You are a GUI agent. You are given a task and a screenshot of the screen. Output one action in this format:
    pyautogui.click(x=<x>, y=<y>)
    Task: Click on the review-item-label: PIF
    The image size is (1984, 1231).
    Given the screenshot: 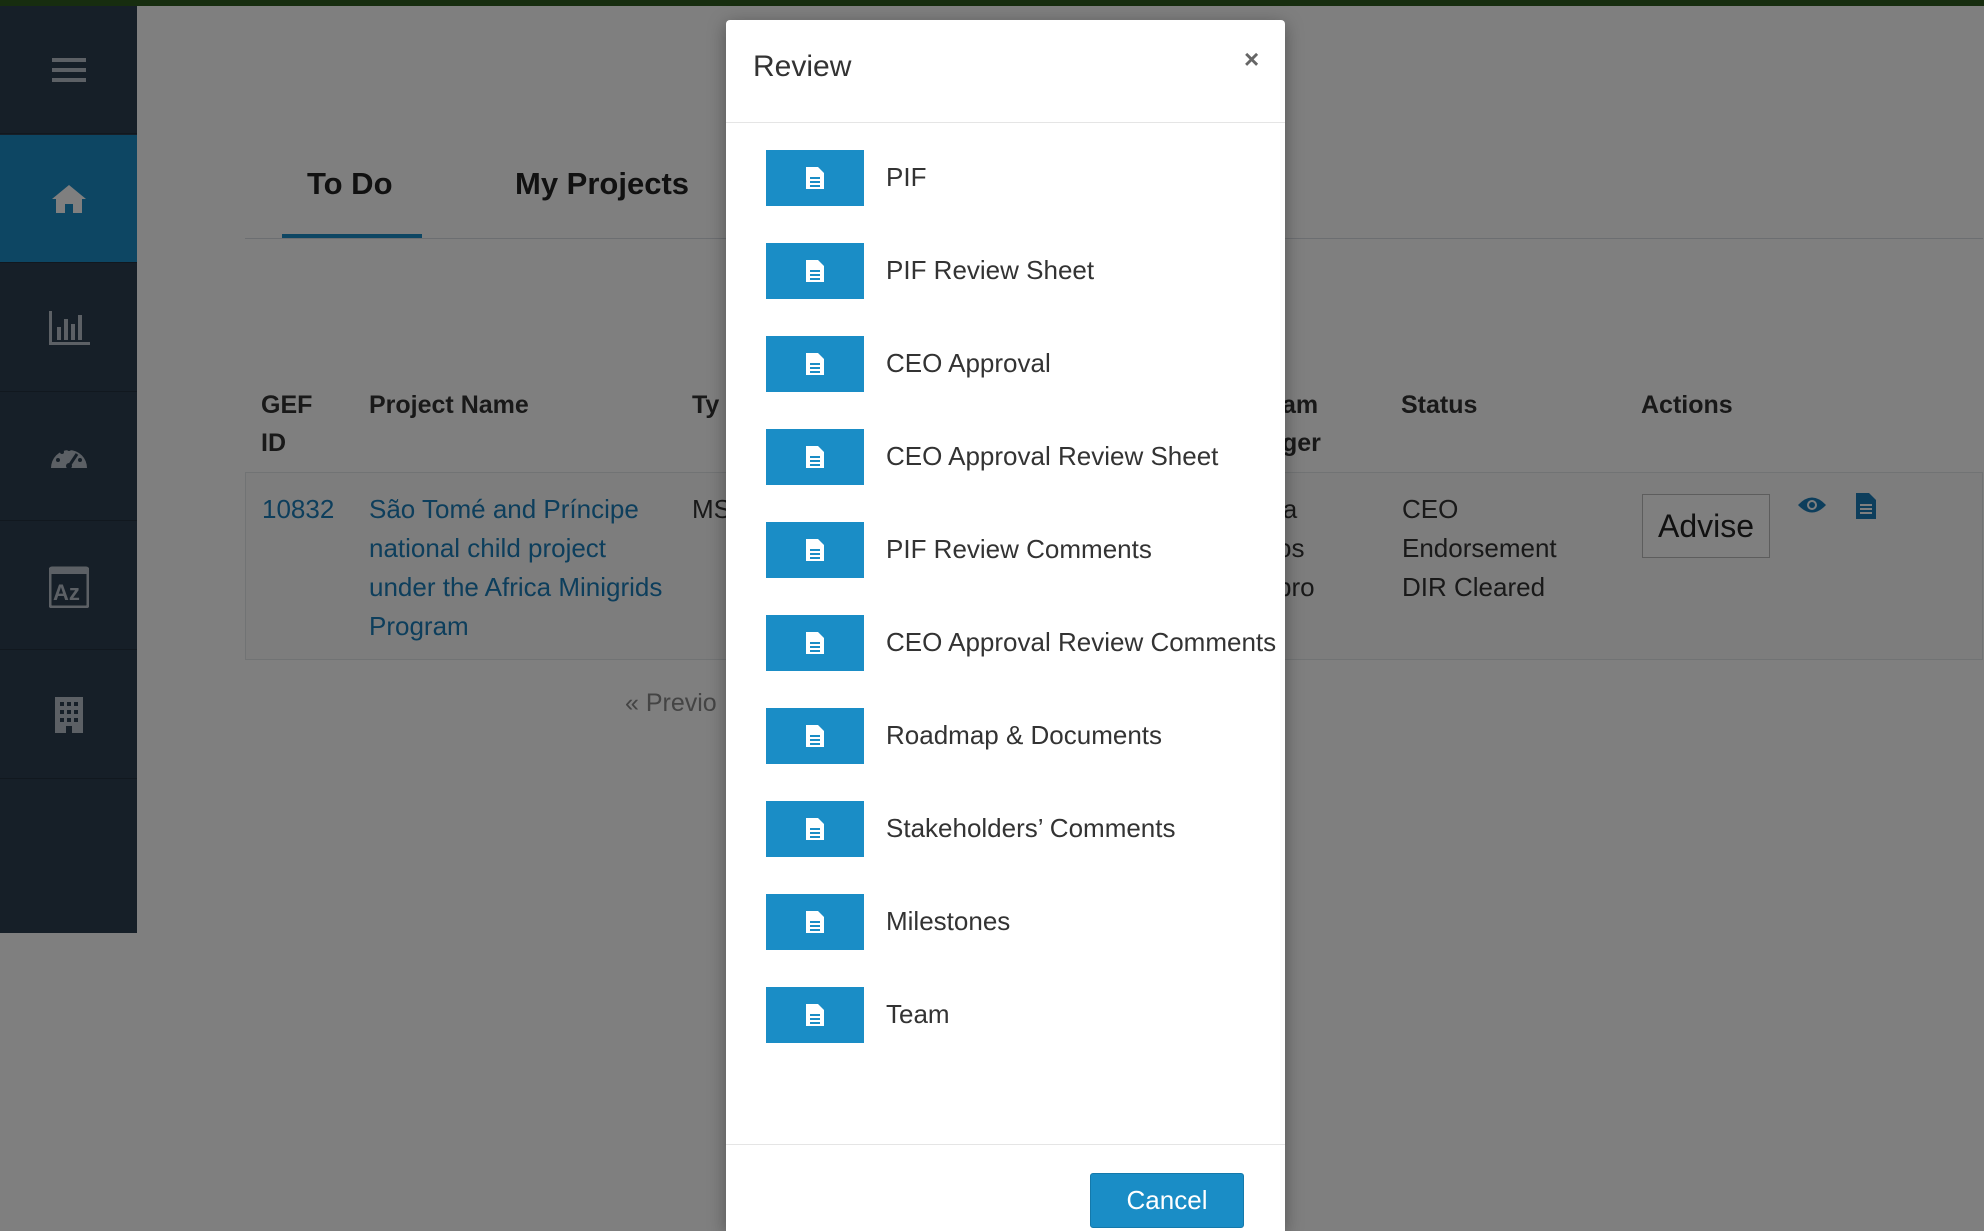 What is the action you would take?
    pyautogui.click(x=906, y=177)
    